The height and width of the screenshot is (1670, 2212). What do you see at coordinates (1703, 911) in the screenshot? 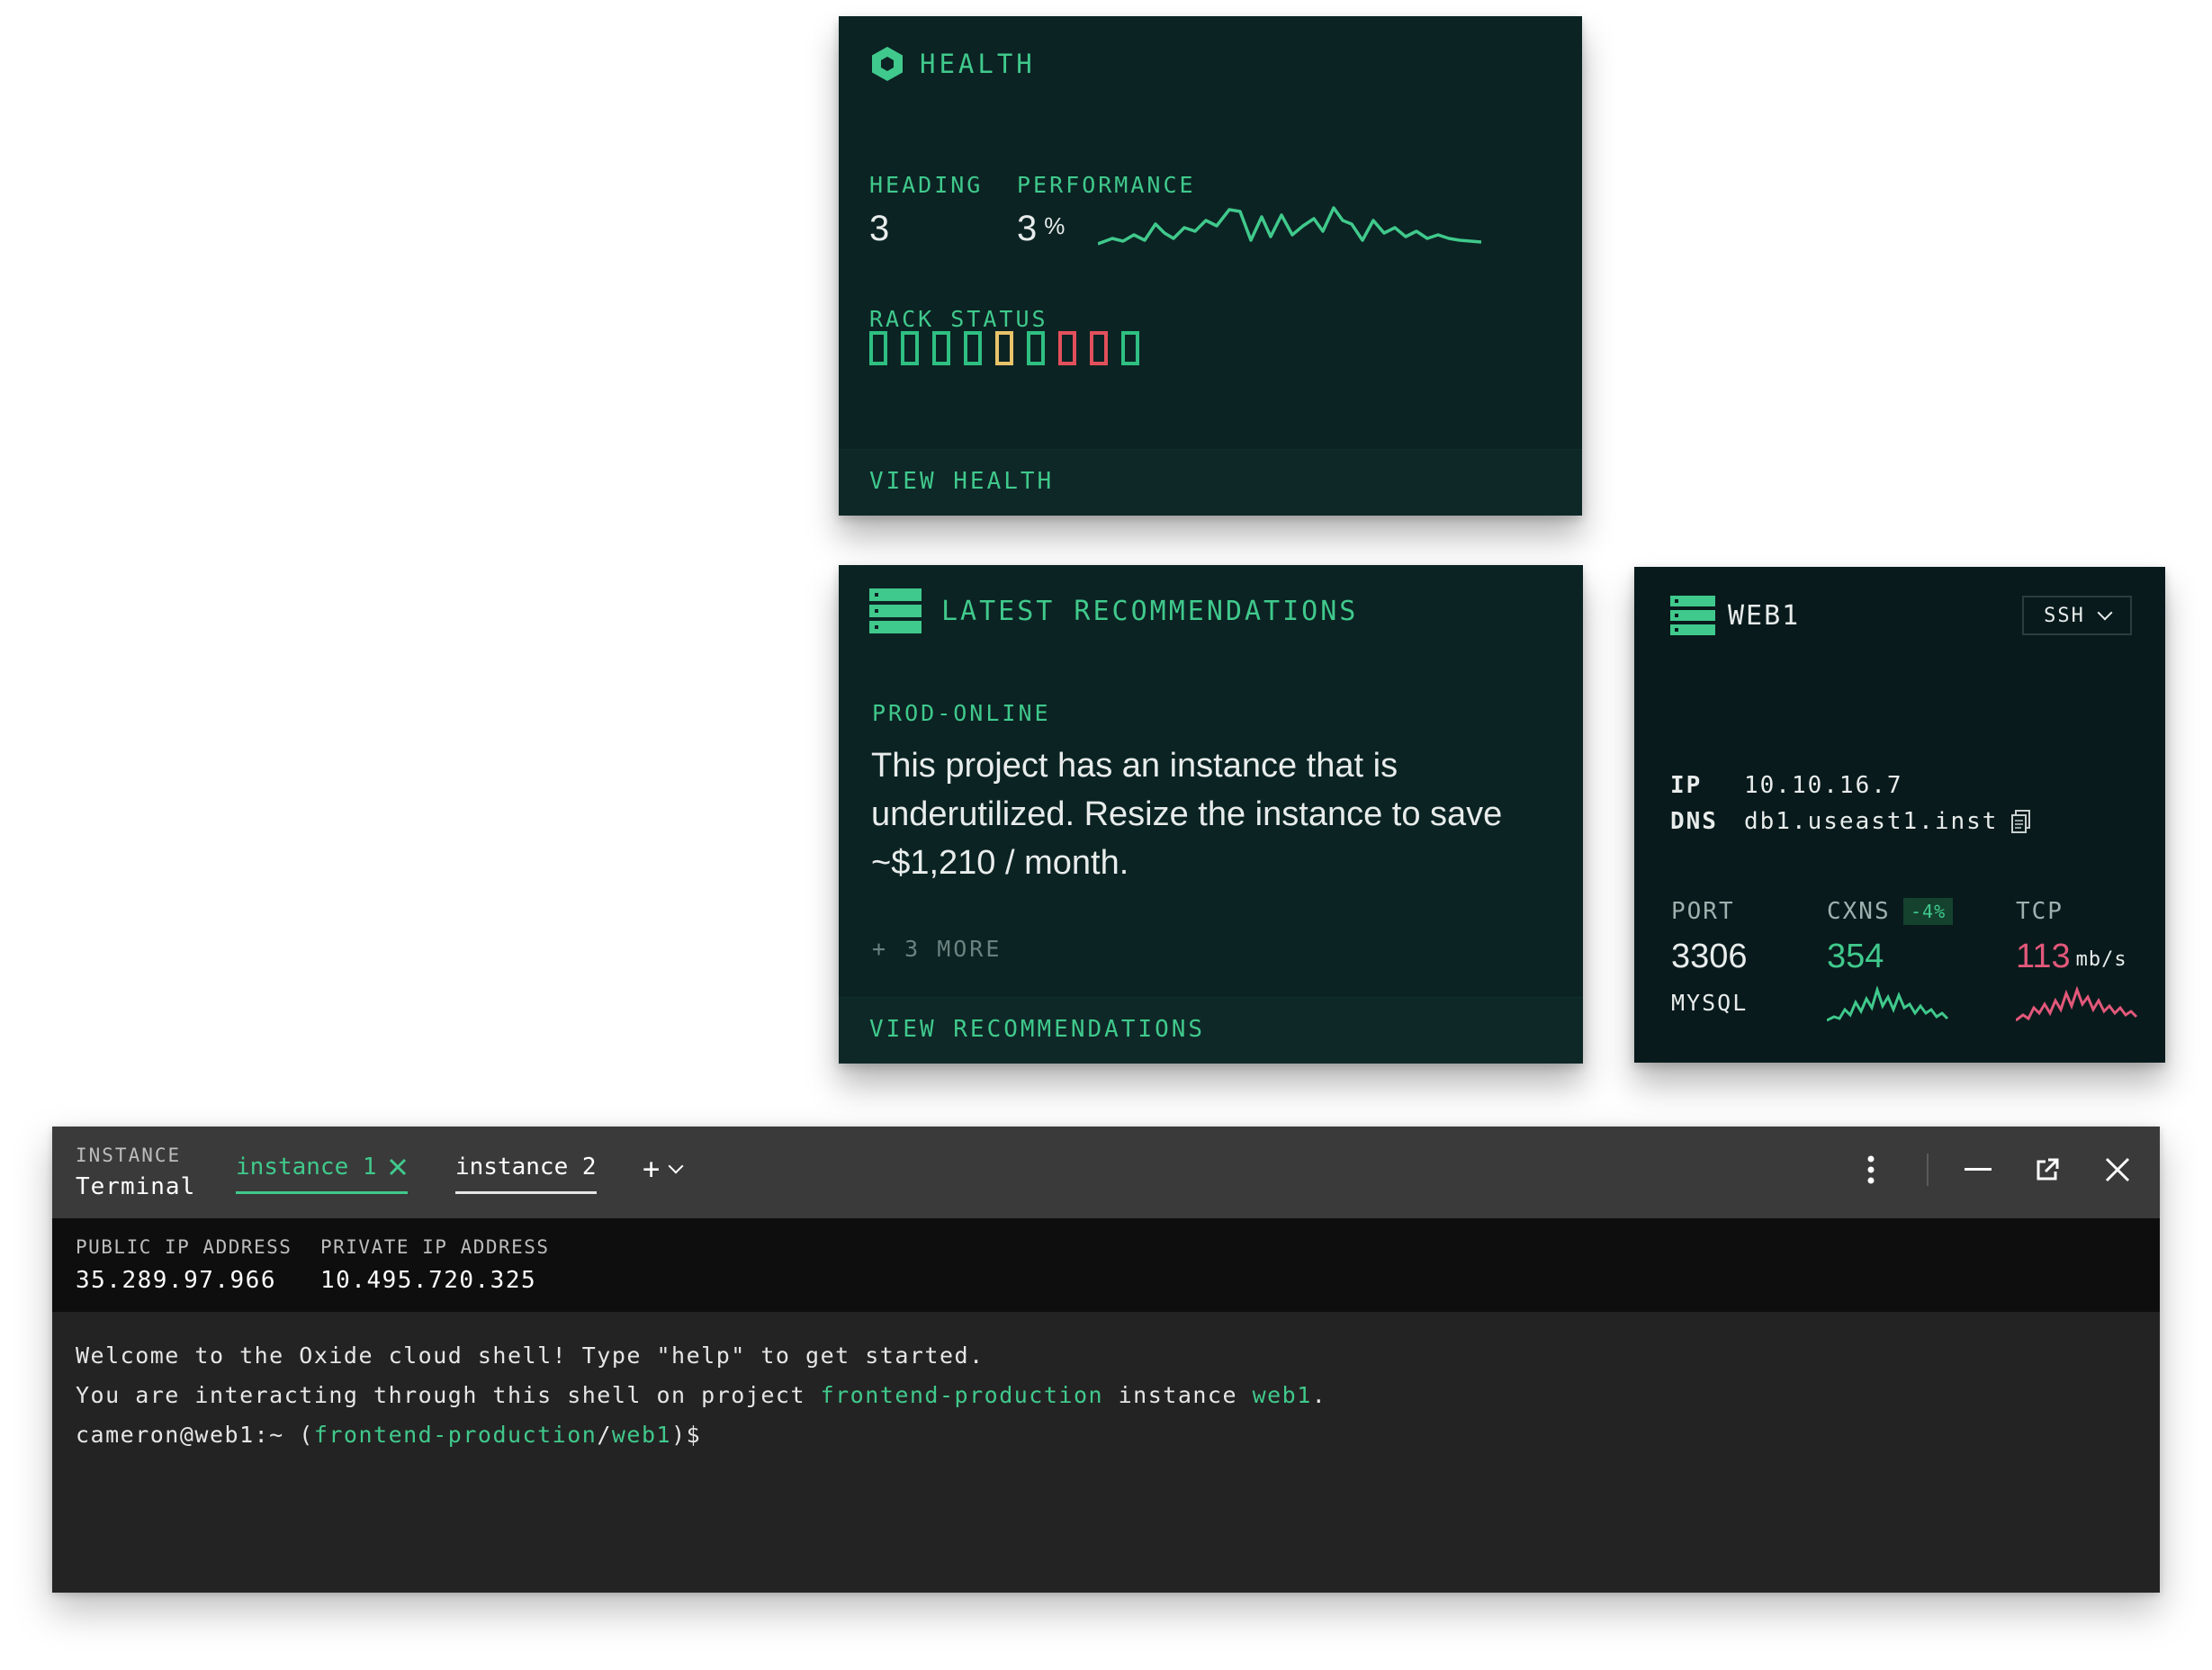
I see `port-label: PORT` at bounding box center [1703, 911].